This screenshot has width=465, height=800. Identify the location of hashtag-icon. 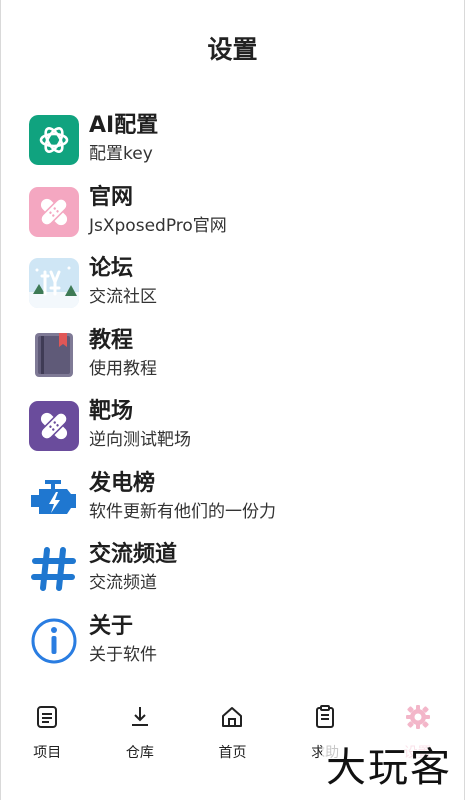
(54, 569).